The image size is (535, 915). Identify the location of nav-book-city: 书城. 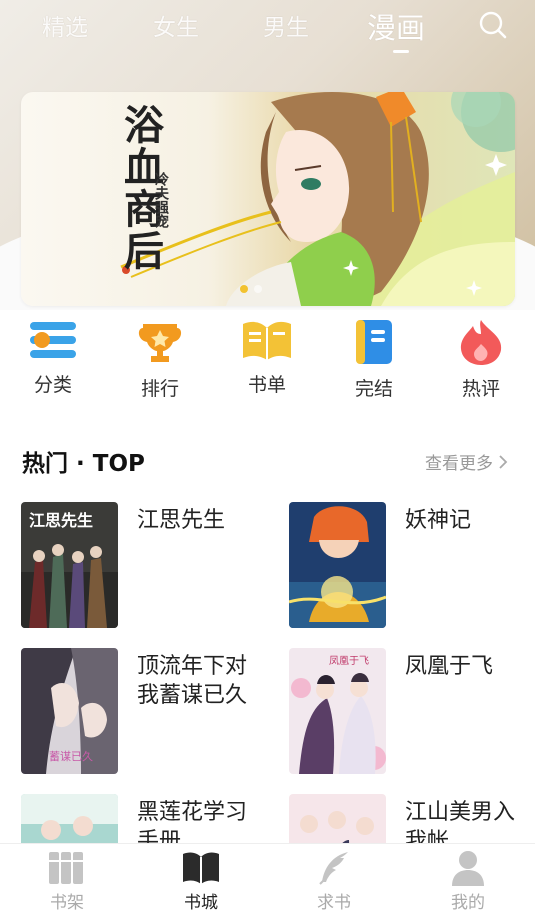
(201, 881).